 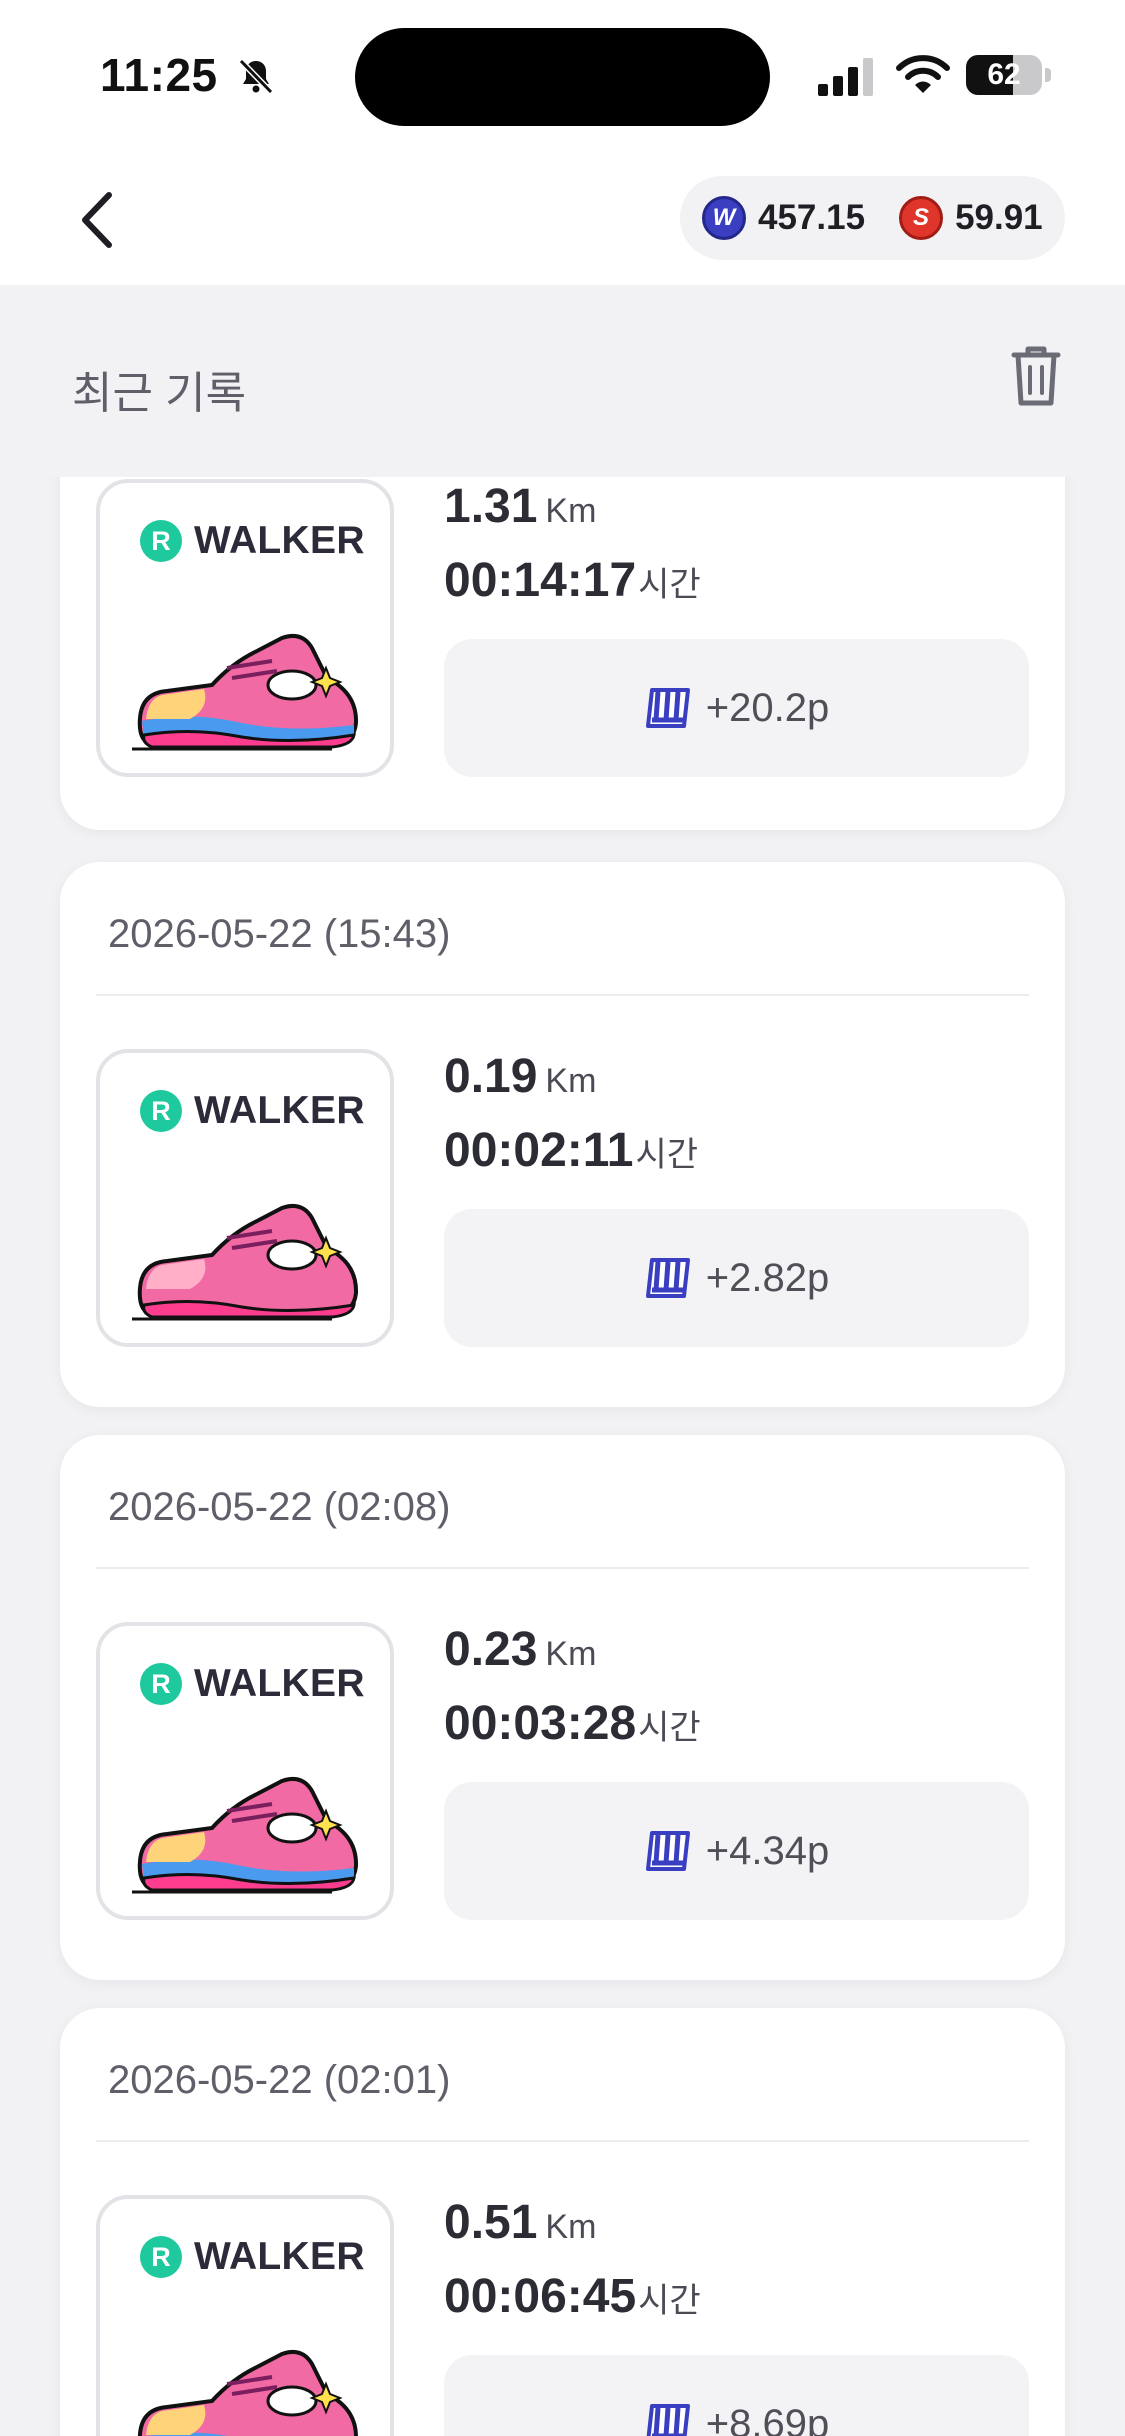 What do you see at coordinates (736, 1086) in the screenshot?
I see `distance-line: 0.19 Km` at bounding box center [736, 1086].